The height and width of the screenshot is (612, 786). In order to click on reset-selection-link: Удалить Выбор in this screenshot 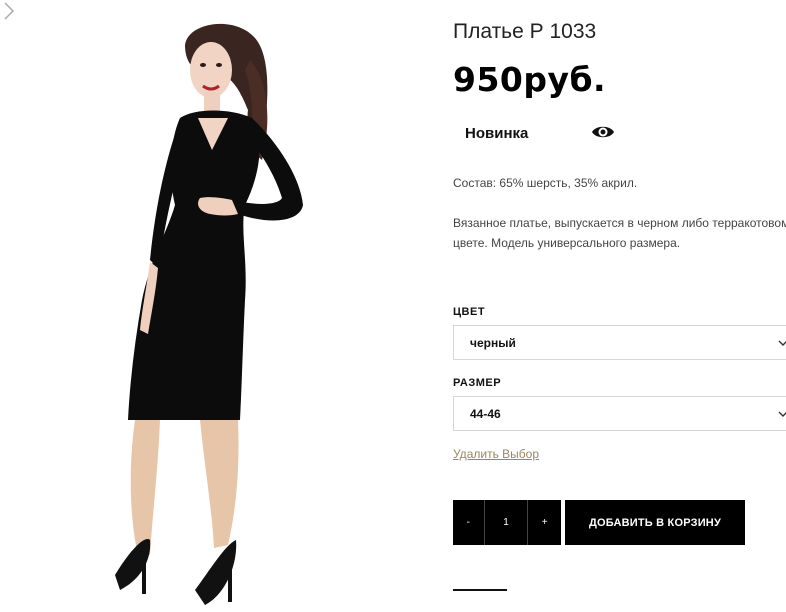, I will do `click(496, 454)`.